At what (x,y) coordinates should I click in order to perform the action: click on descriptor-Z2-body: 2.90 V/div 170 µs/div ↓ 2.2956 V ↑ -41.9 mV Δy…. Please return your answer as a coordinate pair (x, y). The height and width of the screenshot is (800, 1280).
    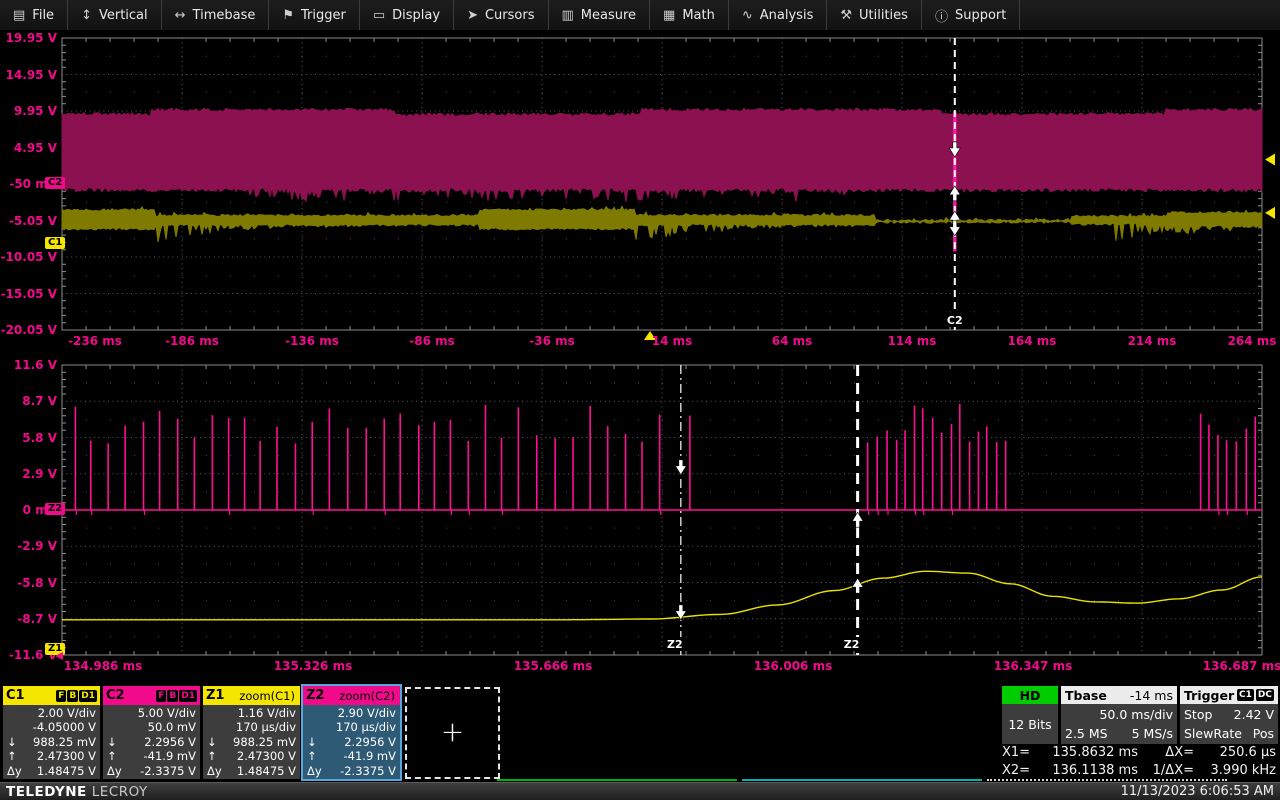
    Looking at the image, I should click on (351, 742).